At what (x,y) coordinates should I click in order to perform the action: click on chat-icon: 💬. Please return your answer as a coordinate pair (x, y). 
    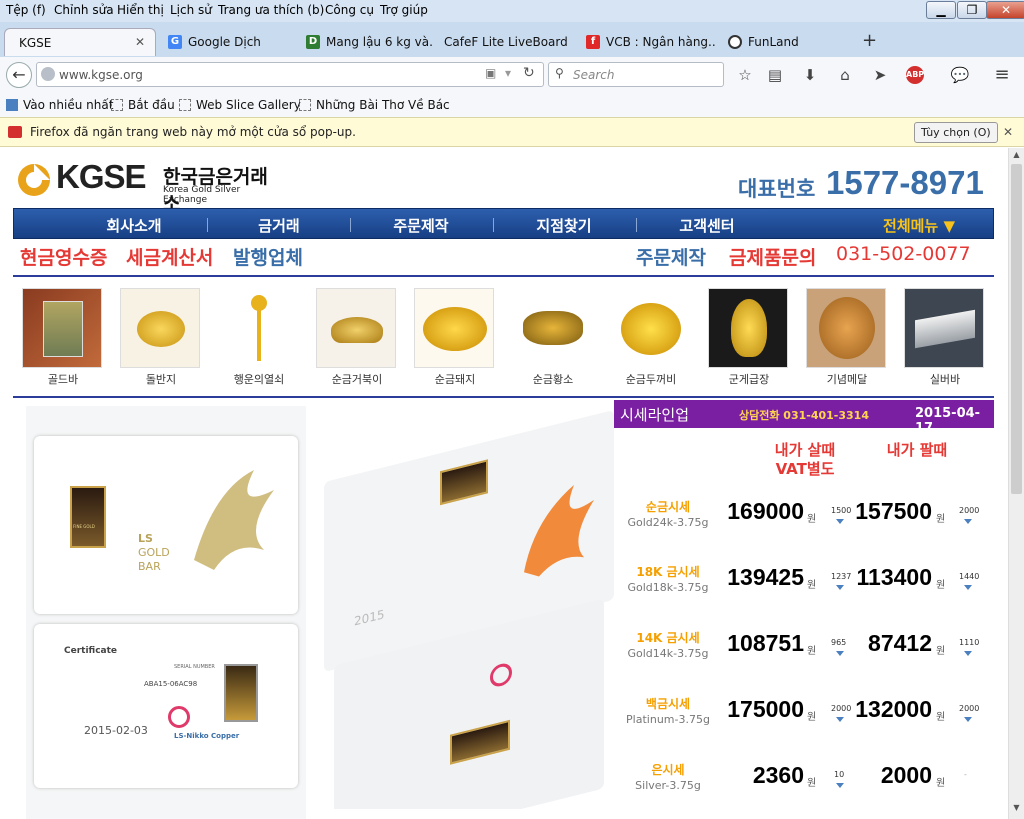
    Looking at the image, I should click on (960, 75).